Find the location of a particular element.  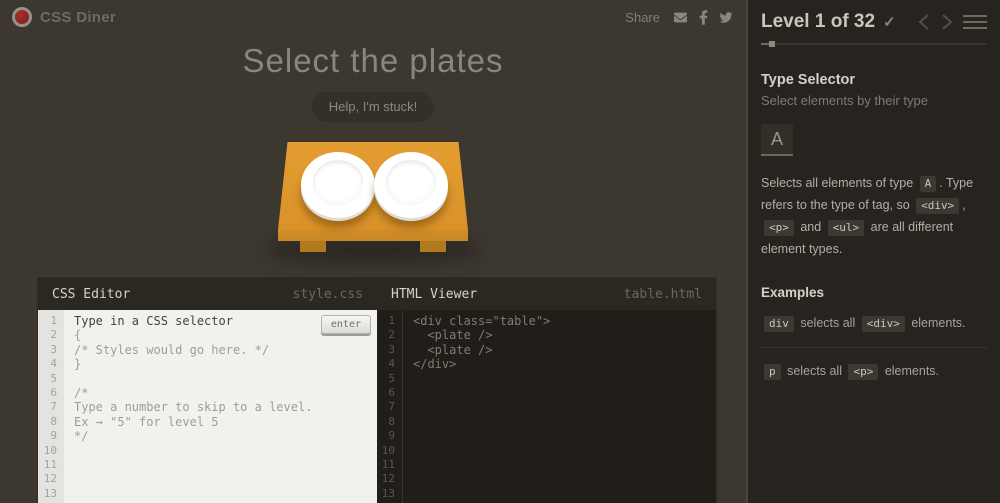

code-chip: <ul> is located at coordinates (846, 227).